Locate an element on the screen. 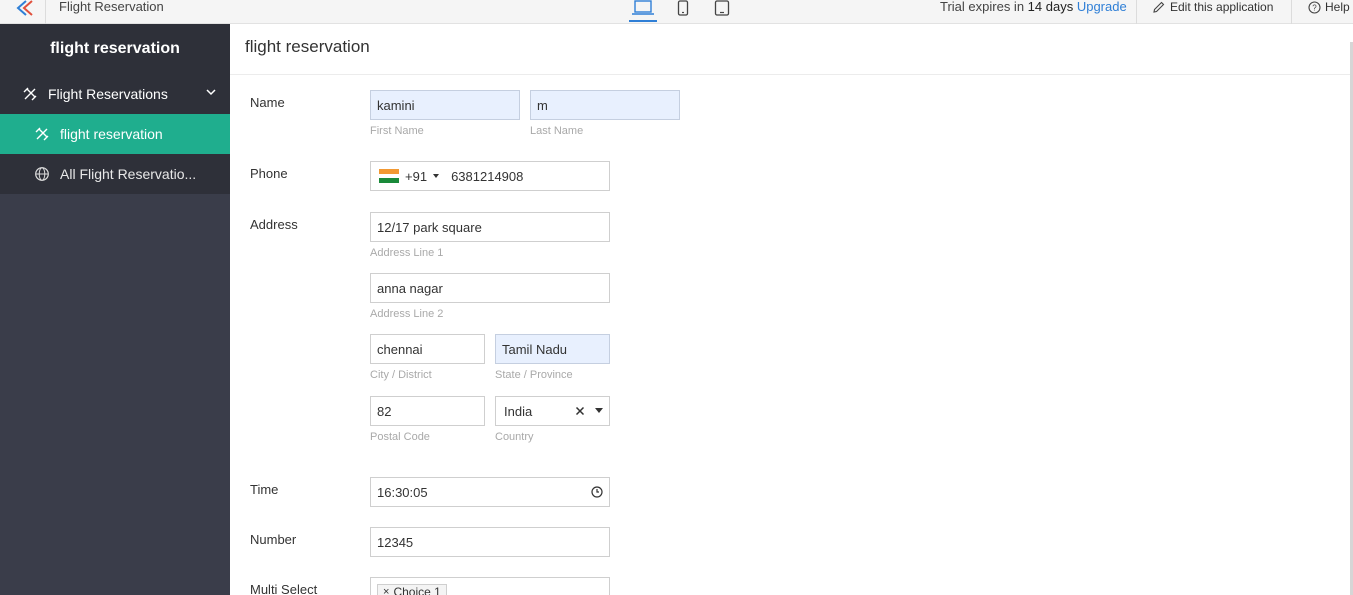  state-input: Tamil Nadu is located at coordinates (552, 349).